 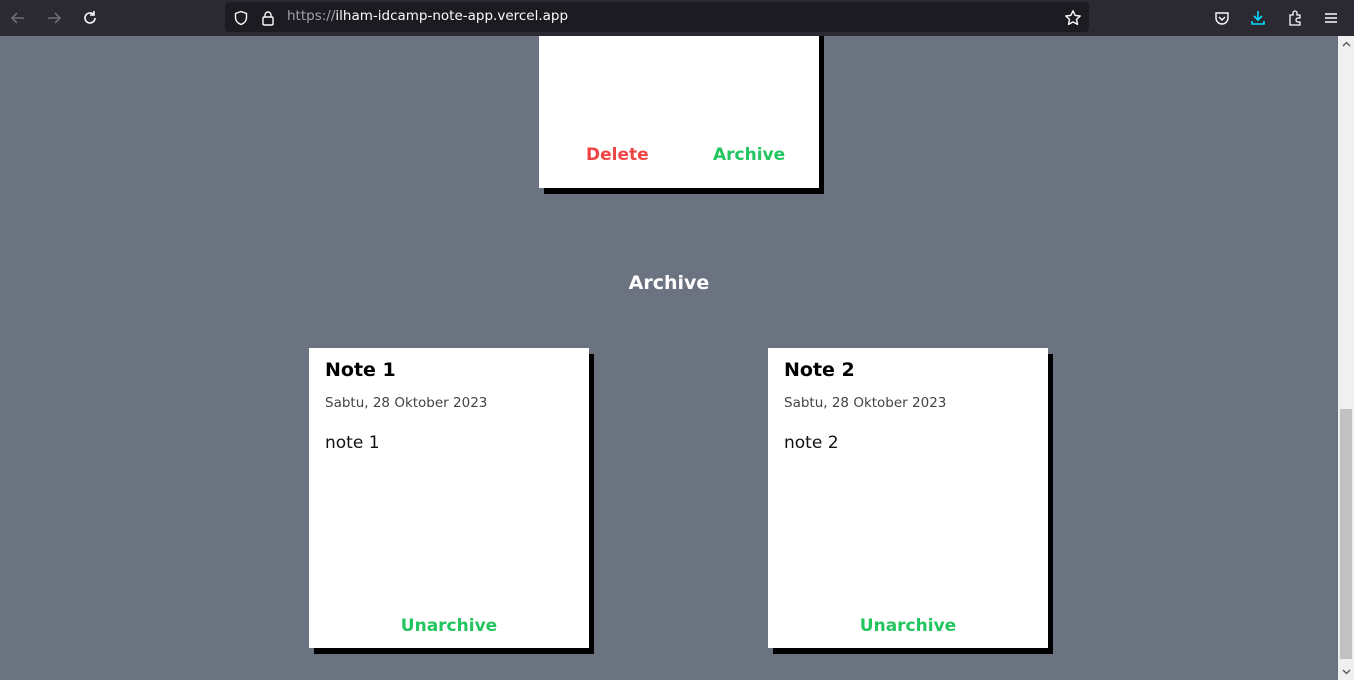 I want to click on scroll-down-arrow-icon, so click(x=1346, y=672).